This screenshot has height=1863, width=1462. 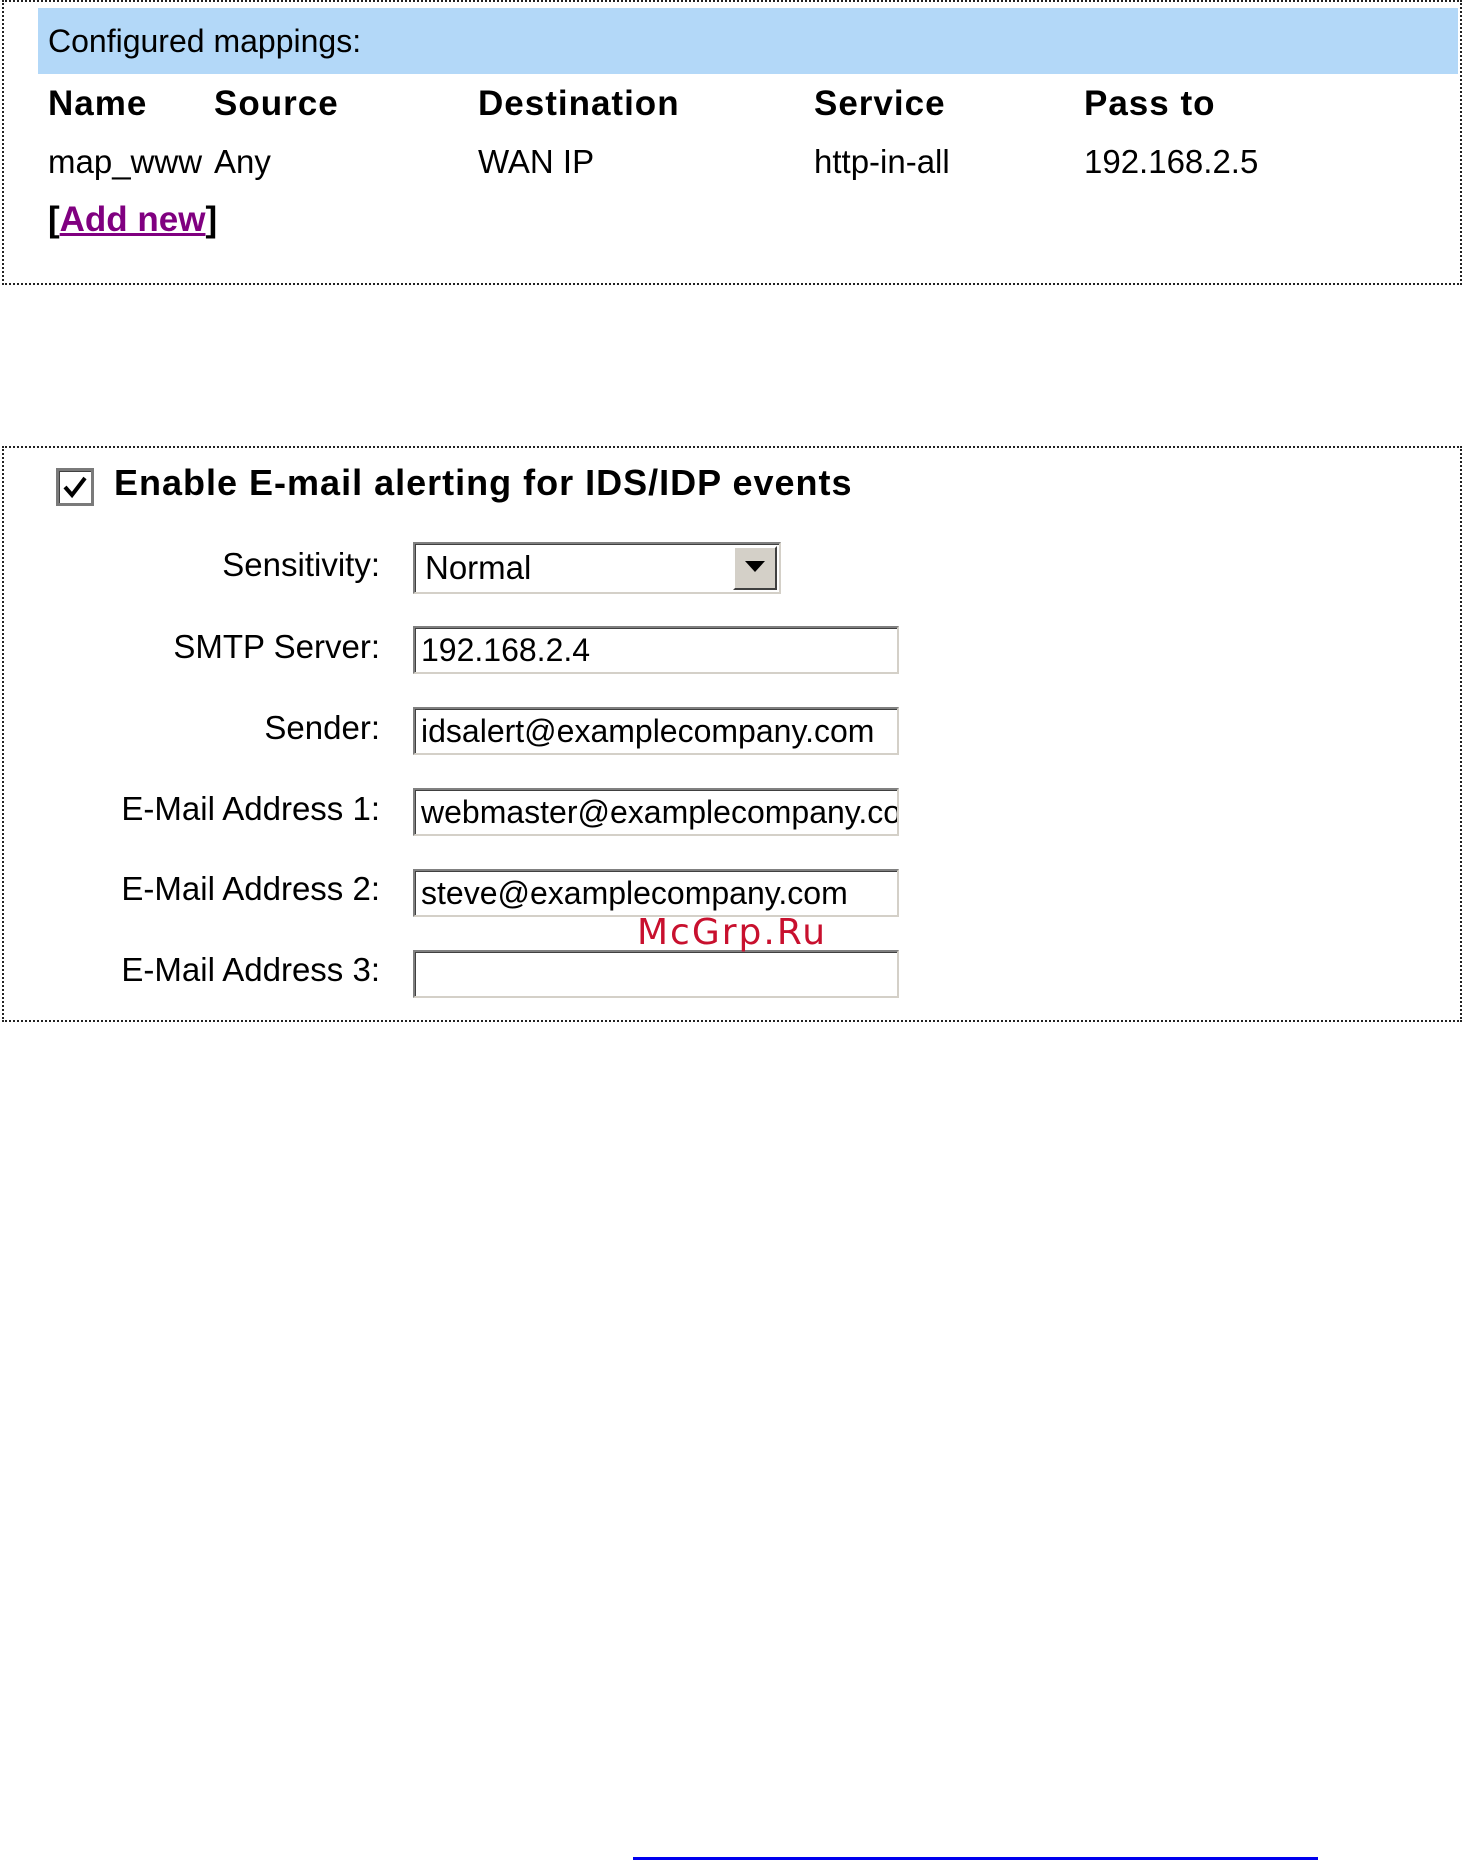 What do you see at coordinates (211, 219) in the screenshot?
I see `bracket-close: ]` at bounding box center [211, 219].